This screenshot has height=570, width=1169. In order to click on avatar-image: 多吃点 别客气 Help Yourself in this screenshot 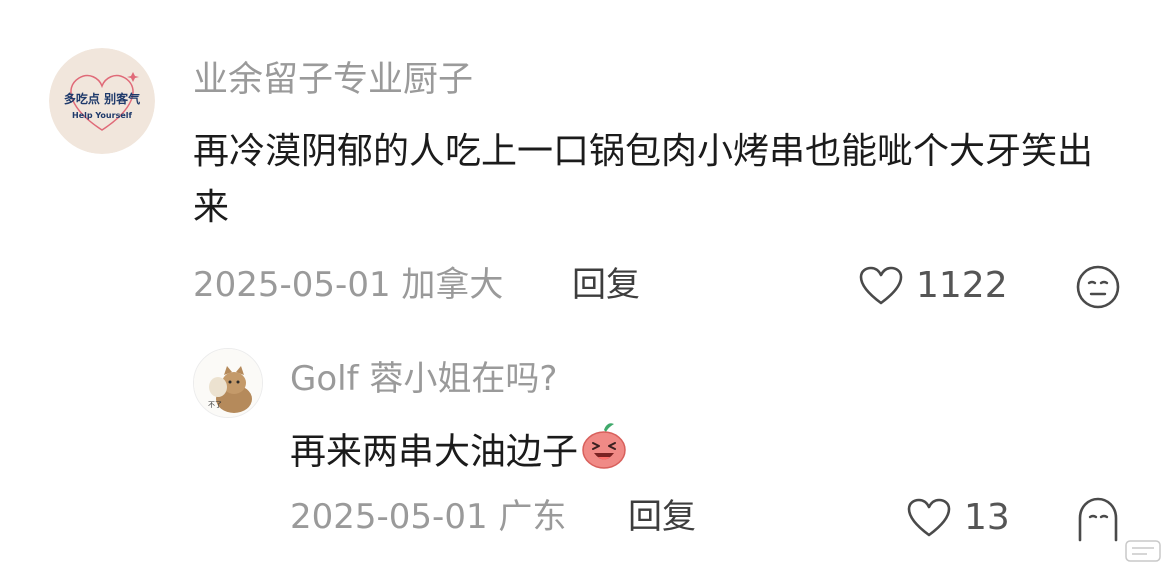, I will do `click(102, 101)`.